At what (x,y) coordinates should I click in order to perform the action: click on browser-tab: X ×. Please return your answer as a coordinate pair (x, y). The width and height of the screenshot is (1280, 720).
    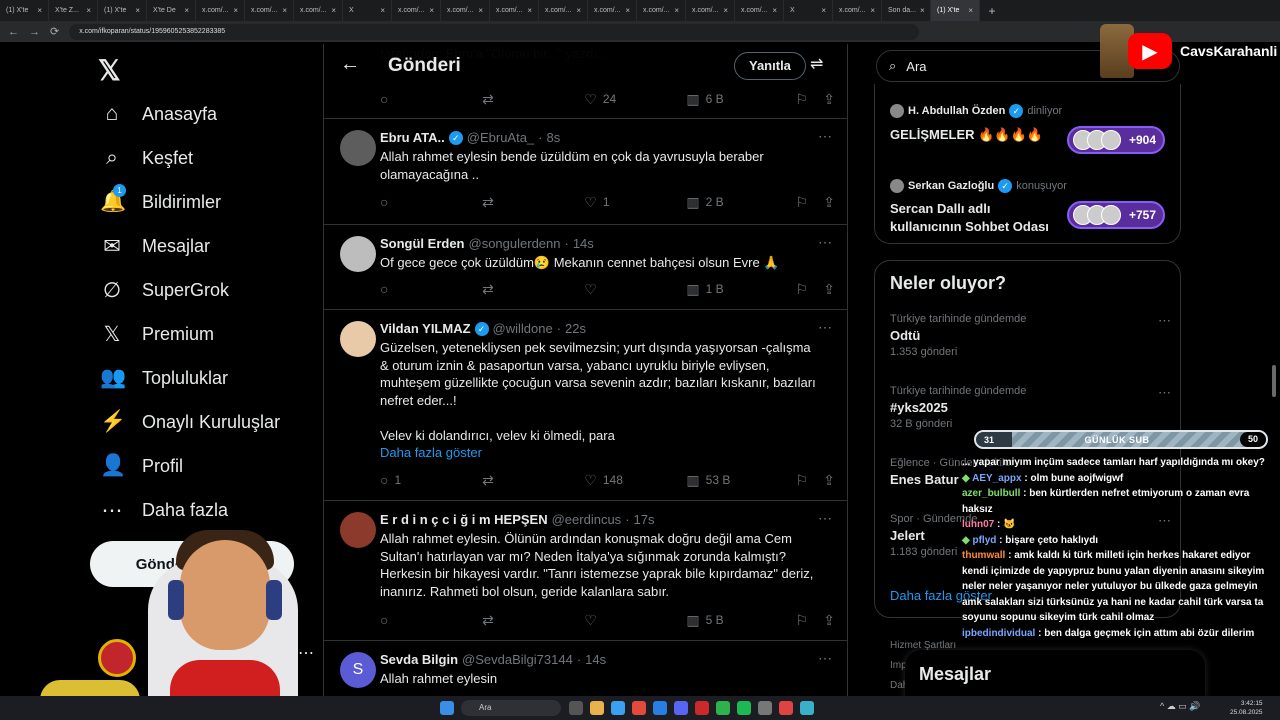
    Looking at the image, I should click on (367, 10).